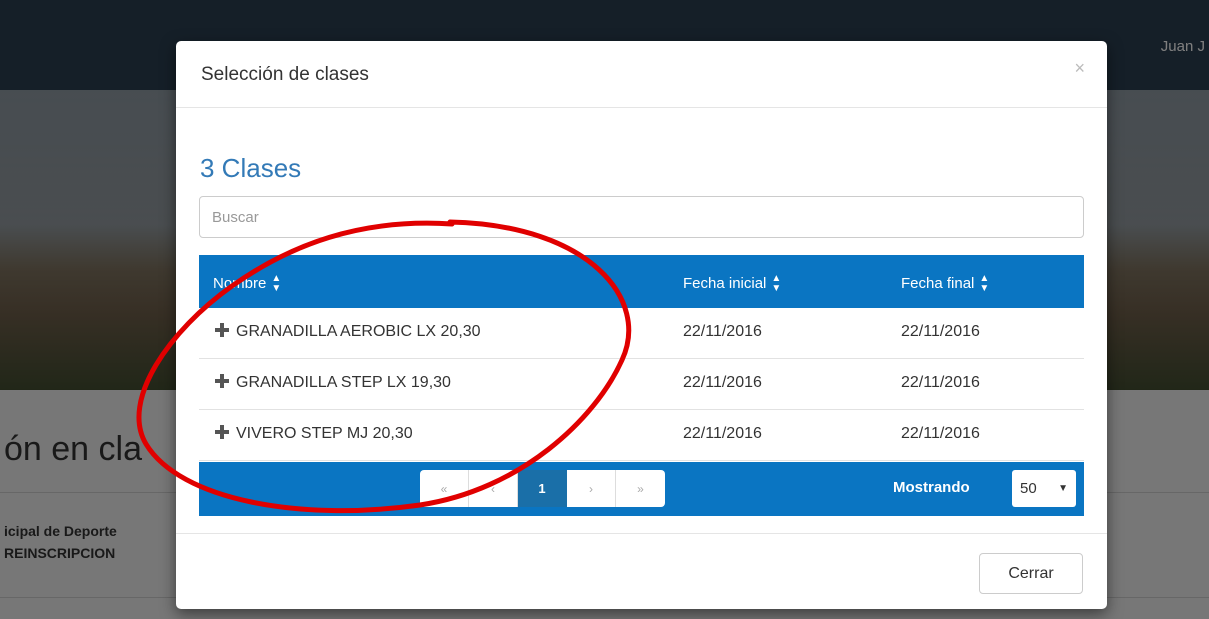  I want to click on current-page-button: 1, so click(542, 488).